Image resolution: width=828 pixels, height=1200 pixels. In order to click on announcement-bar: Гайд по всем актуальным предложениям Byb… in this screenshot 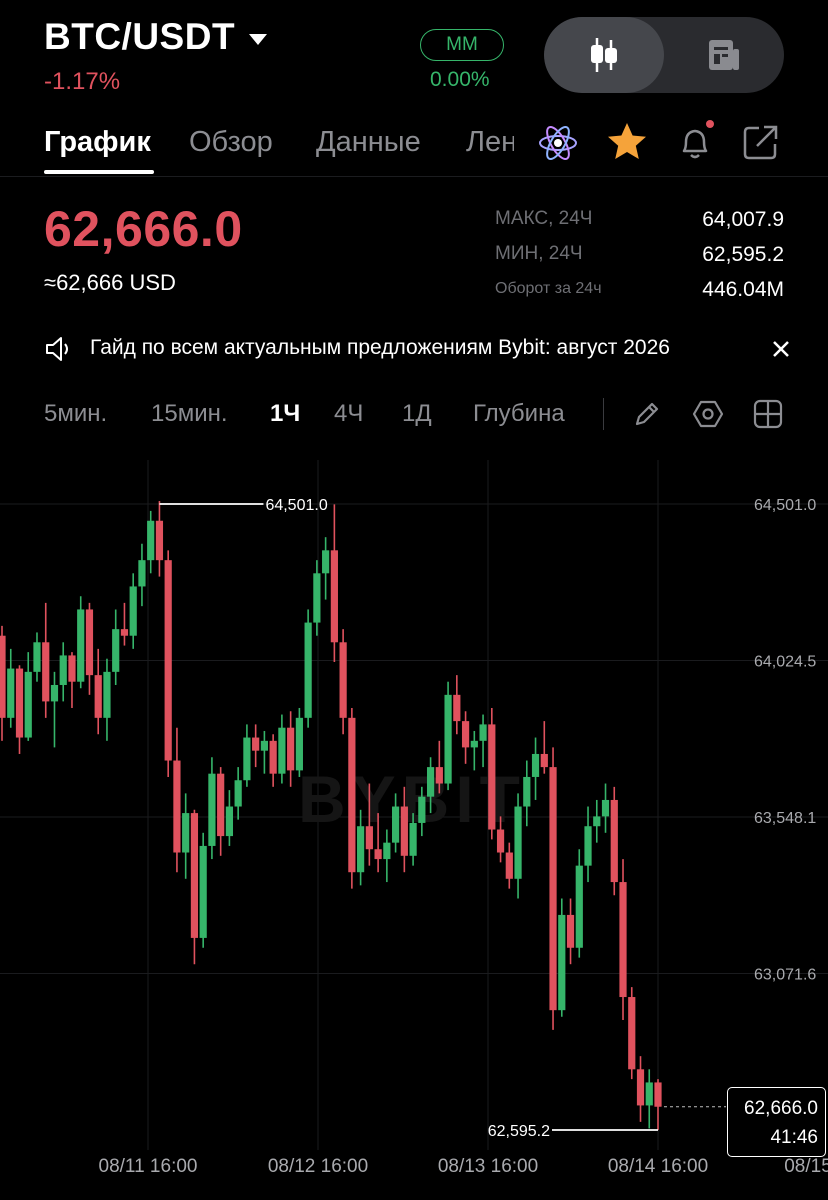, I will do `click(414, 349)`.